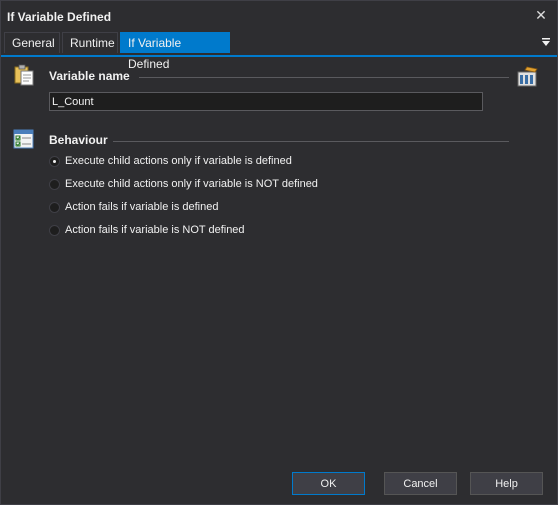 The height and width of the screenshot is (505, 558). I want to click on radio-option-fail-not-defined: Action fails if variable is NOT defined, so click(147, 230).